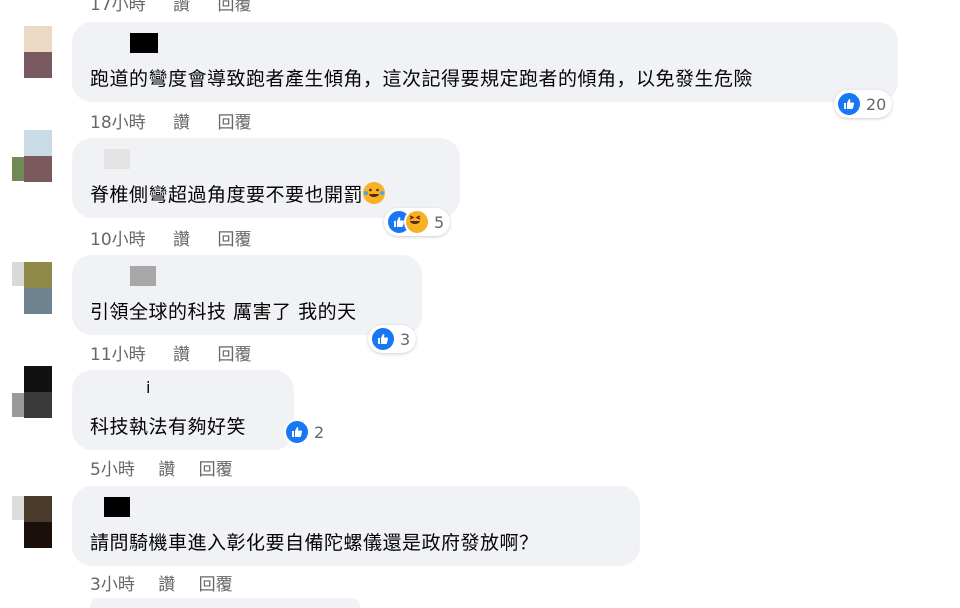 This screenshot has width=960, height=608. What do you see at coordinates (223, 312) in the screenshot?
I see `comment-text: 引領全球的科技 厲害了 我的天` at bounding box center [223, 312].